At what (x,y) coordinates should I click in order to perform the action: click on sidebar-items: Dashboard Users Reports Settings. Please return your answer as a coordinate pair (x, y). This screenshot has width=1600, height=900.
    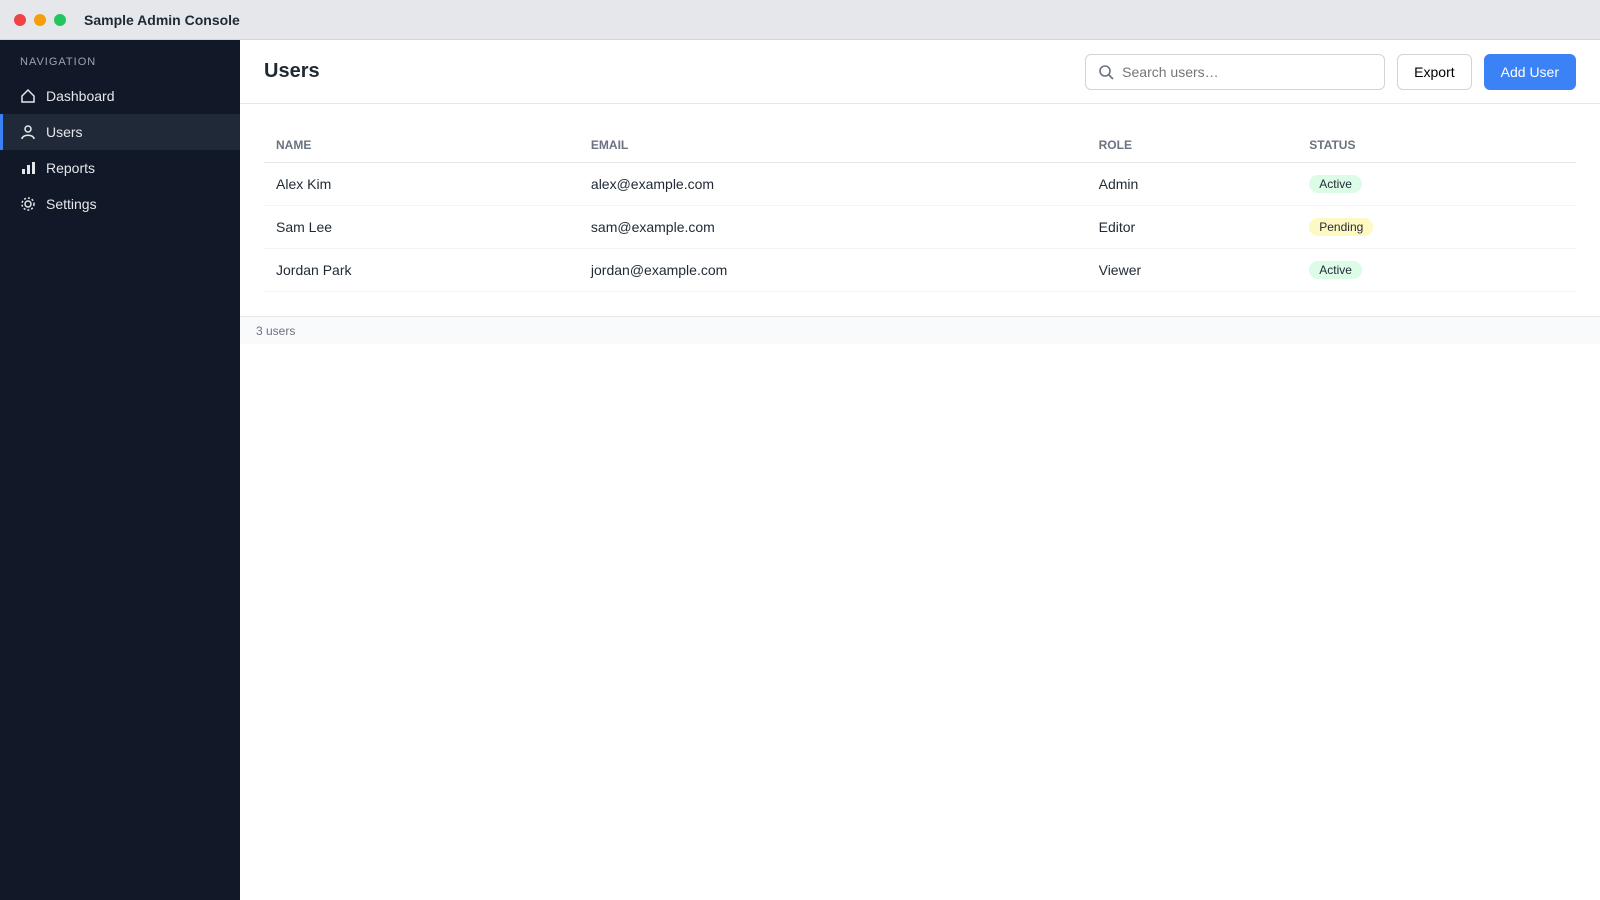
    Looking at the image, I should click on (120, 150).